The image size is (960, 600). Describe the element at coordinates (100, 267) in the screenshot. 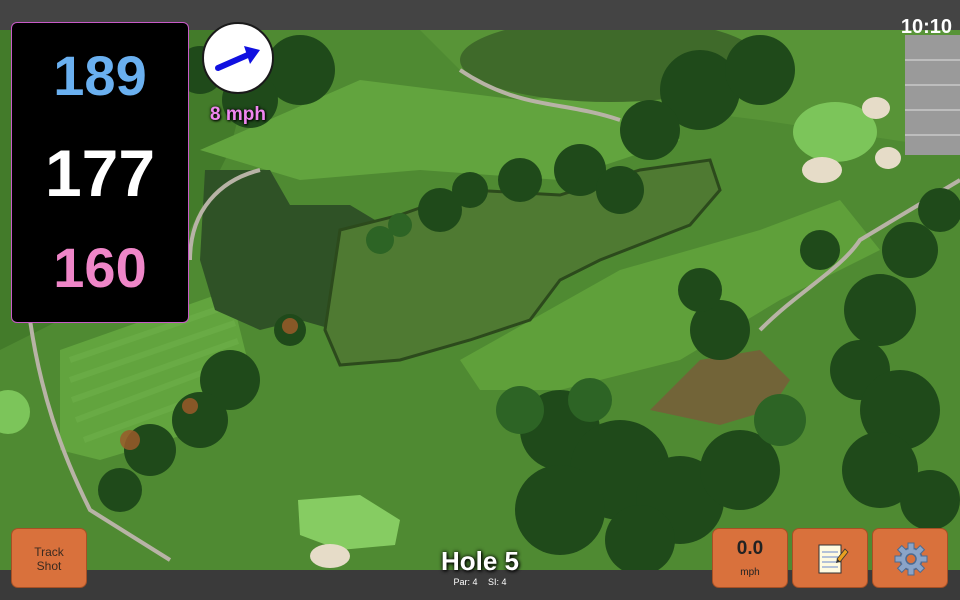

I see `distance-front: 160` at that location.